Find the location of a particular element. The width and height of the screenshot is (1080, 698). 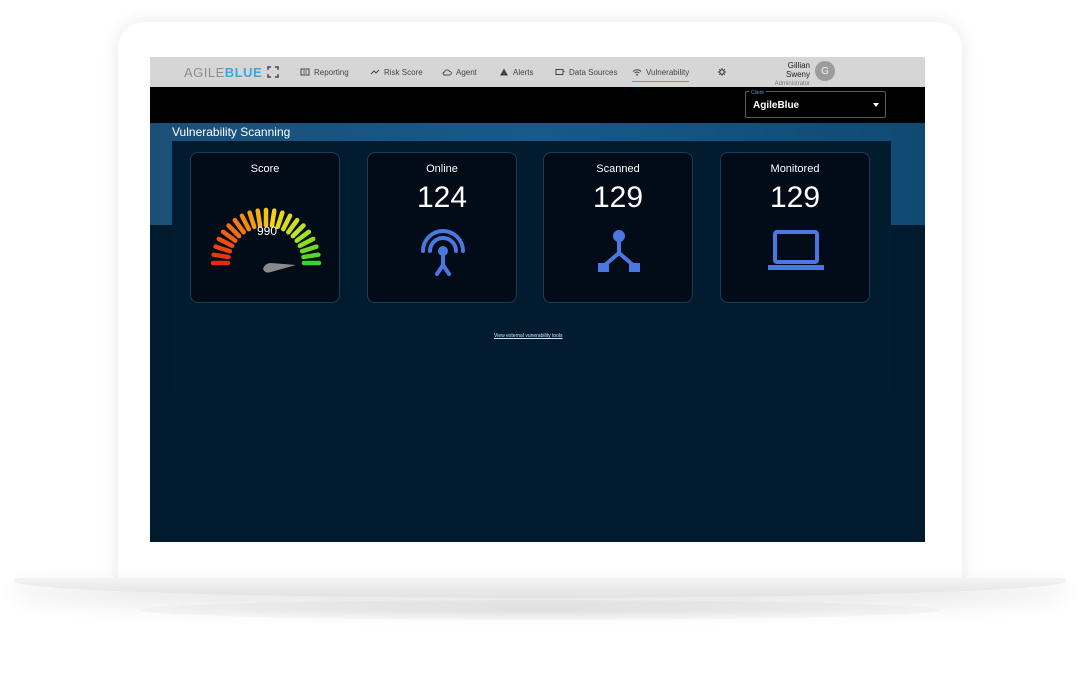

card-title: Monitored is located at coordinates (795, 169).